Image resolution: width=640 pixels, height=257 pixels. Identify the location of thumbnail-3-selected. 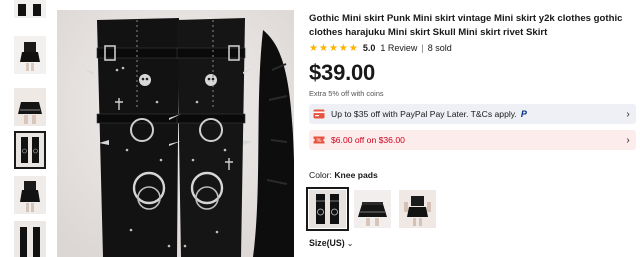
(30, 150).